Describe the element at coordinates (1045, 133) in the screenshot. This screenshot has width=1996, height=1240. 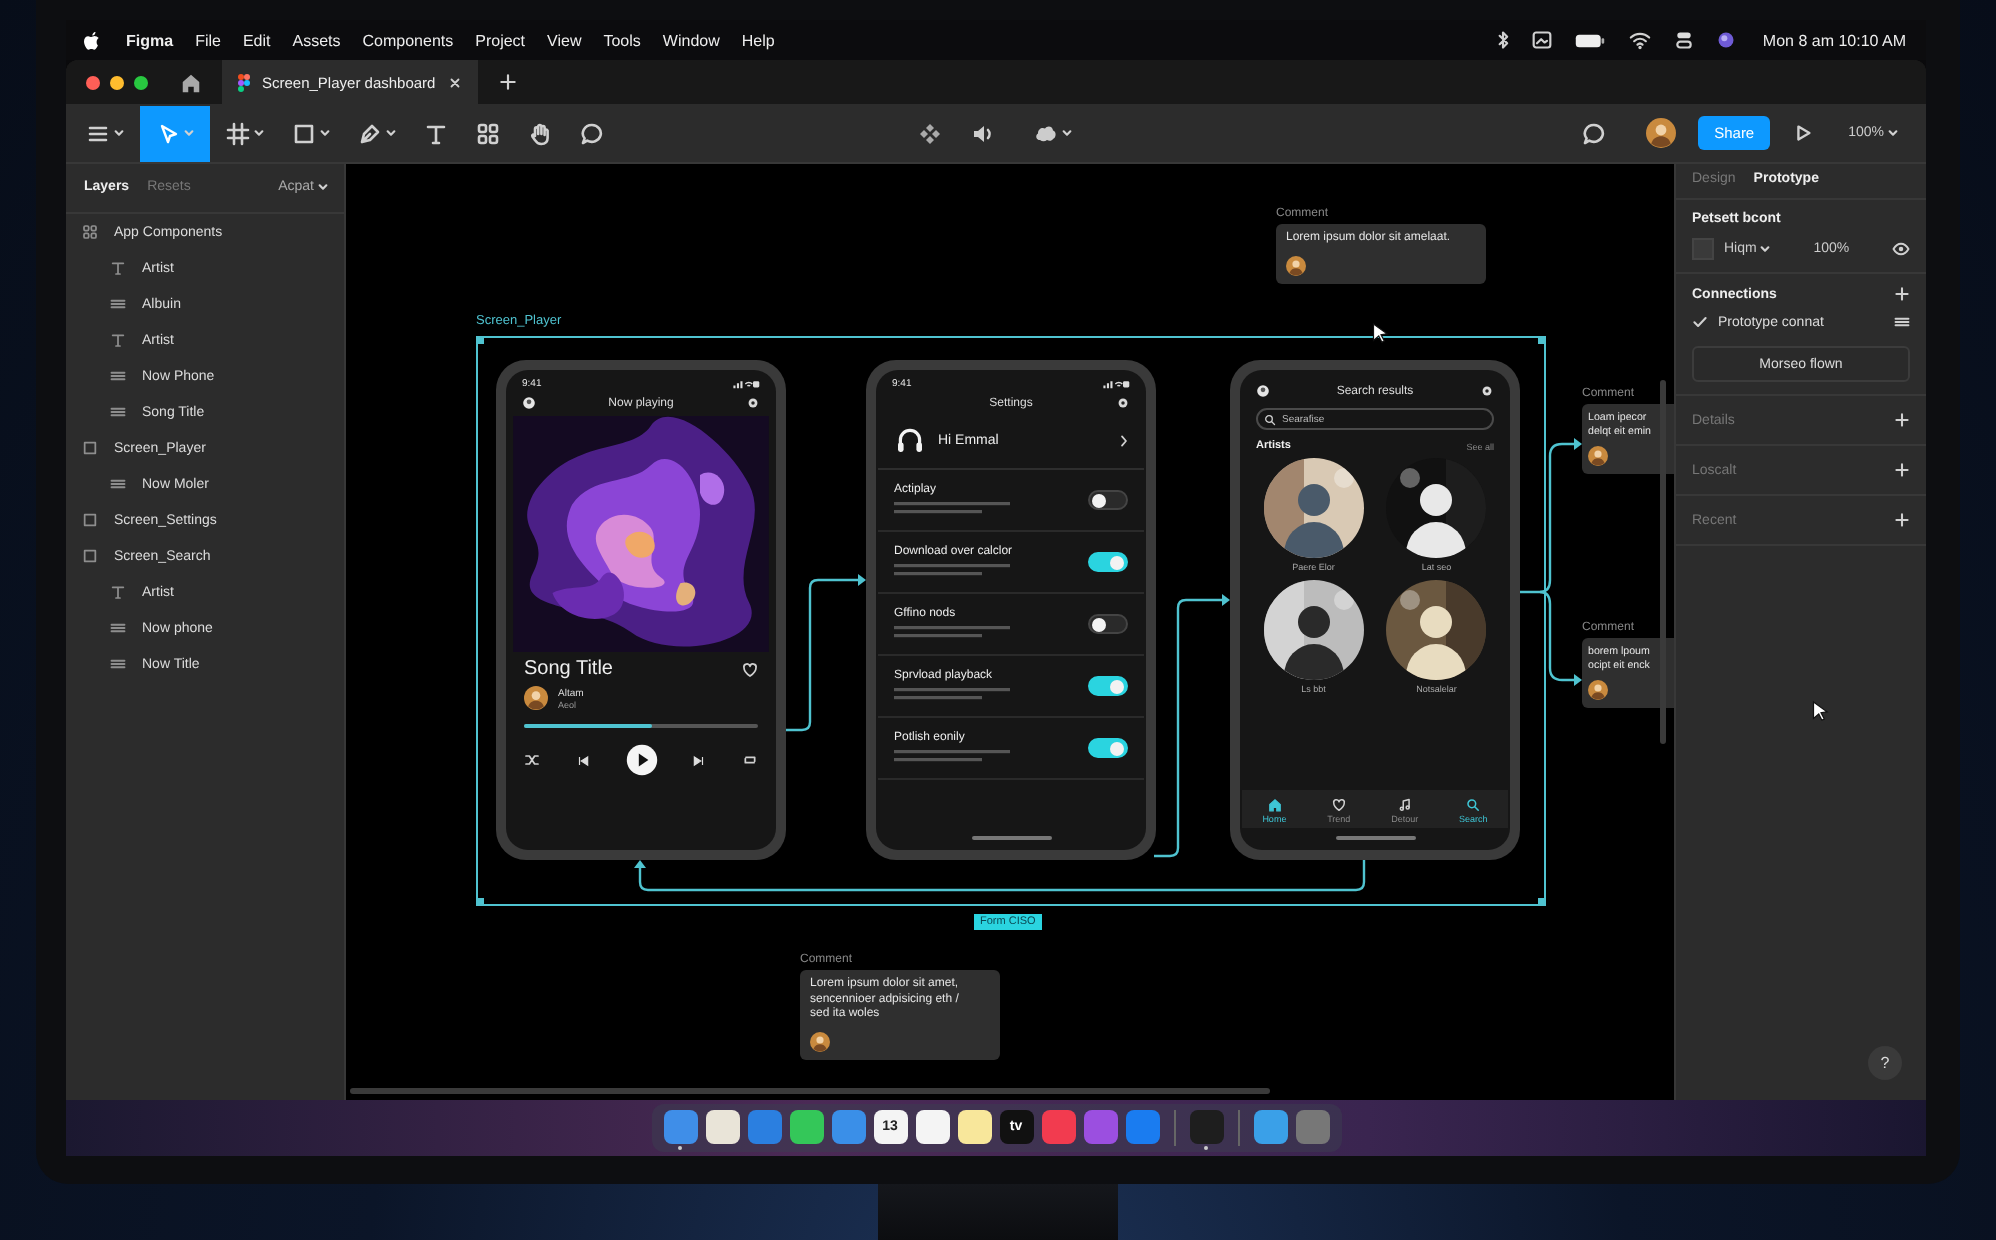
I see `cloud-icon` at that location.